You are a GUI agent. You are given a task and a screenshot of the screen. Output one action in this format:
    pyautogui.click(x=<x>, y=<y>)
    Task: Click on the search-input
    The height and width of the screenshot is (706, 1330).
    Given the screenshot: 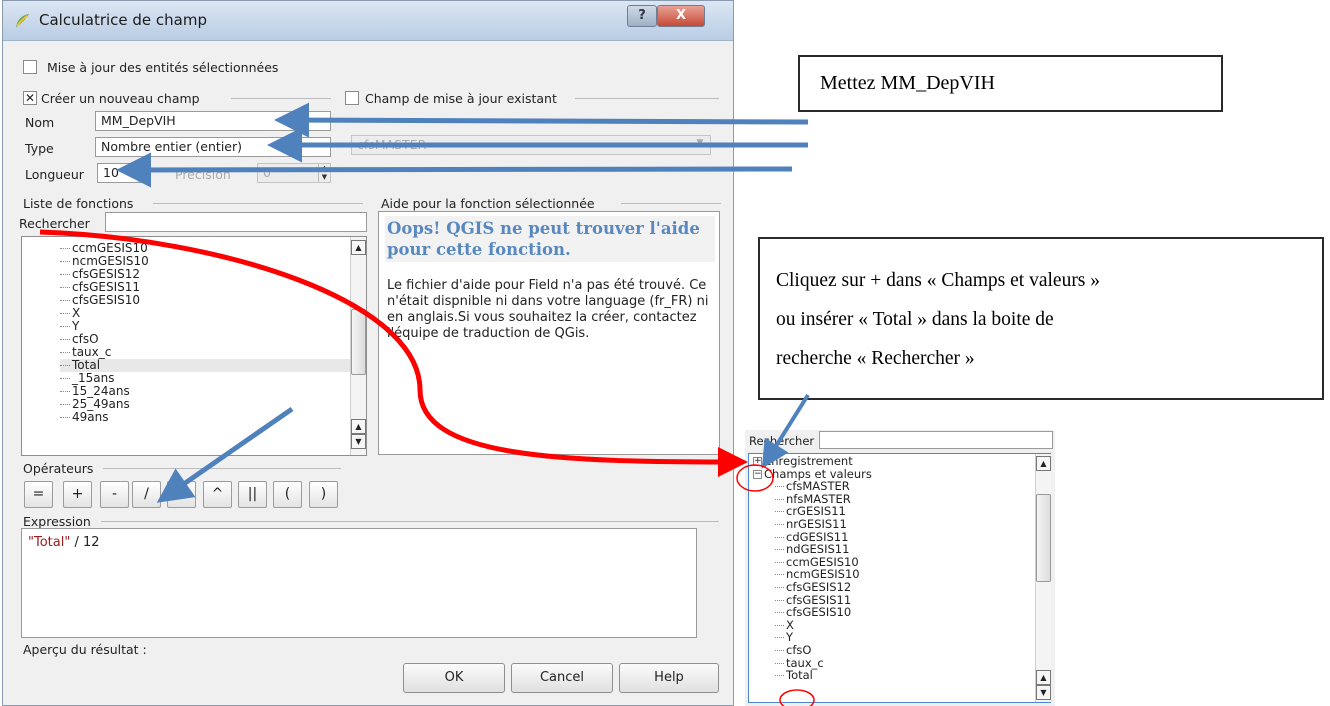 What is the action you would take?
    pyautogui.click(x=236, y=222)
    